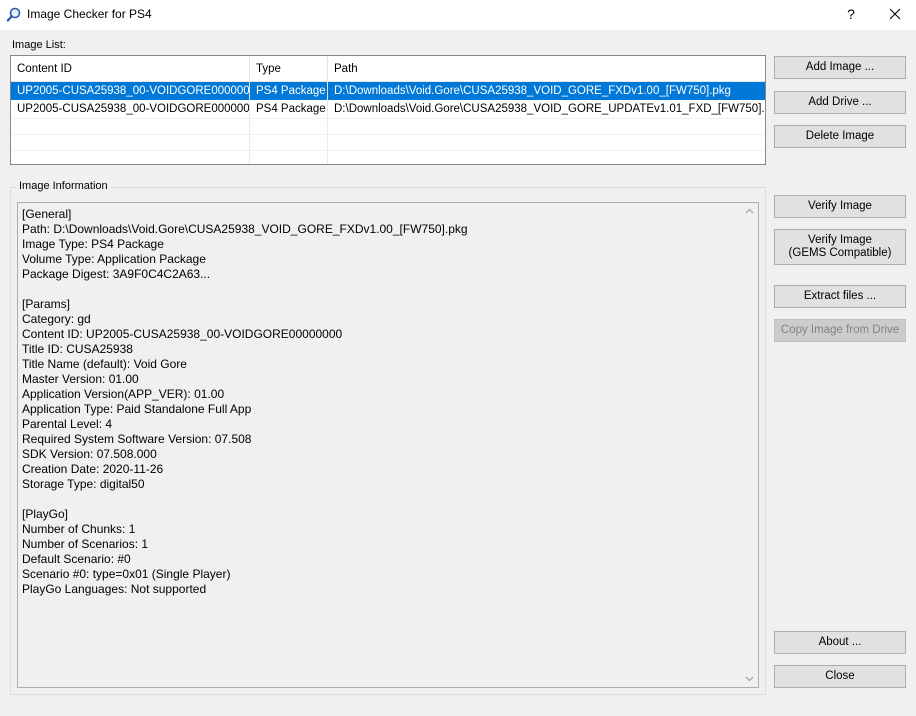 The image size is (916, 716). I want to click on verify-image-gems-button: Verify Image (GEMS Compatible), so click(840, 247).